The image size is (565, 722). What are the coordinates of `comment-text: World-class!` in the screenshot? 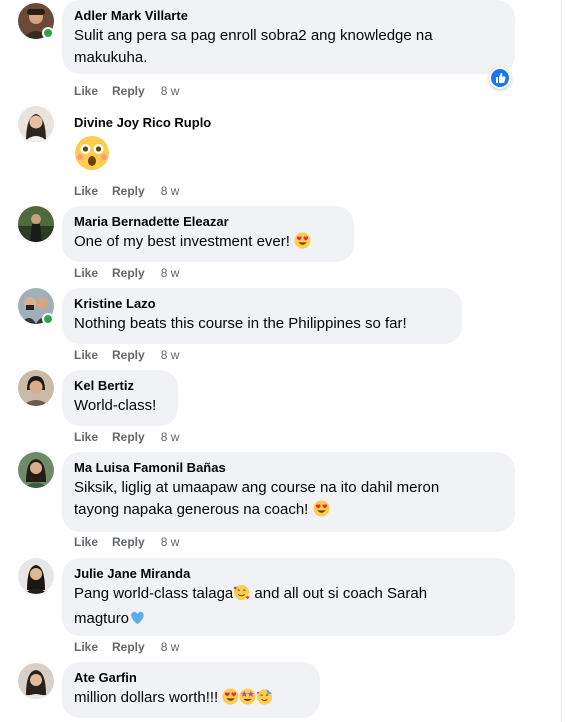 It's located at (115, 405).